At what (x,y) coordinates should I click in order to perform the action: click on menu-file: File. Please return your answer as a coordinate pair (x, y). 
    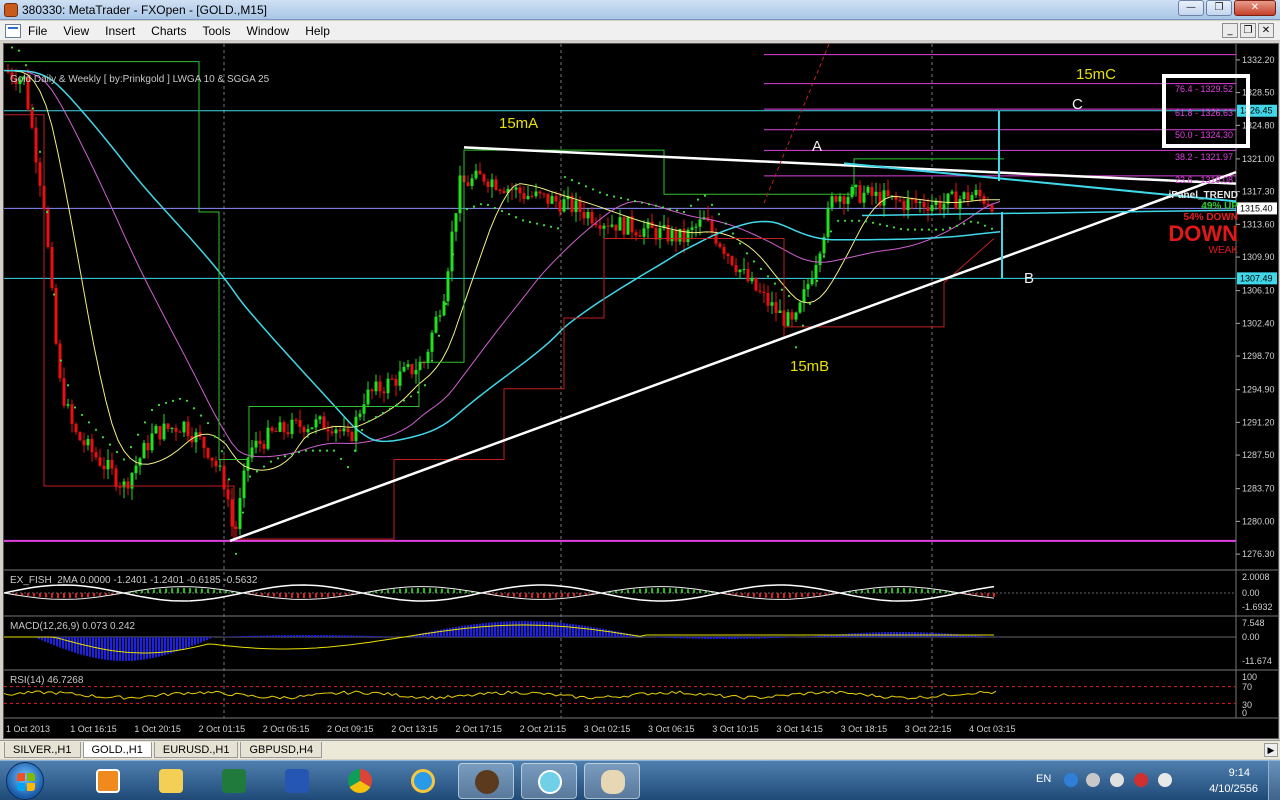
    Looking at the image, I should click on (37, 31).